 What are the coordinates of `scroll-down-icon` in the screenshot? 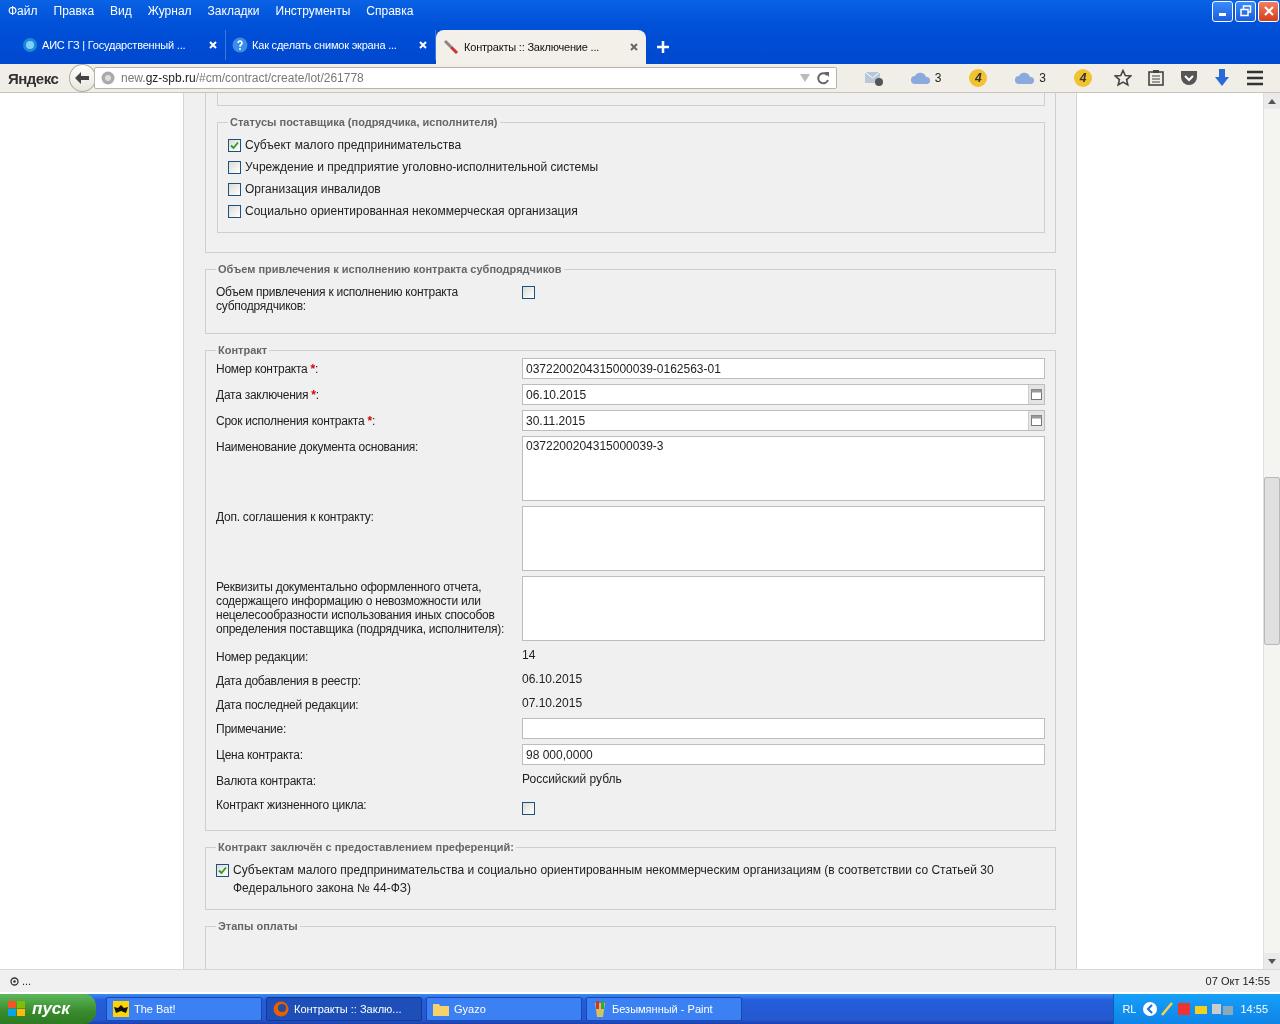 It's located at (1272, 961).